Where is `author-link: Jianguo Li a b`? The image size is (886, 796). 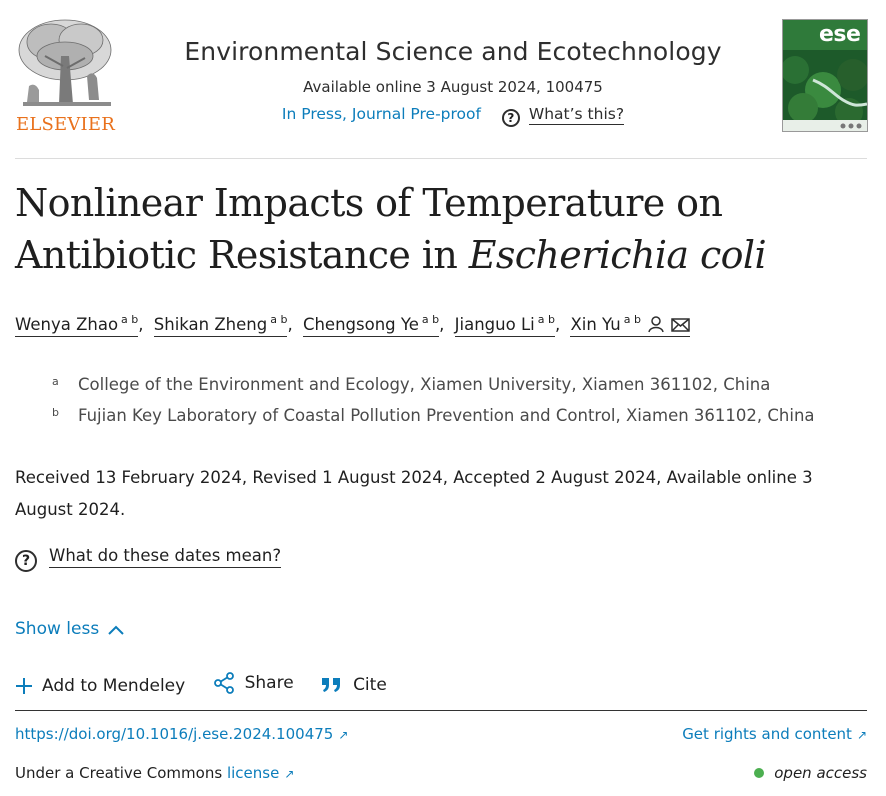 author-link: Jianguo Li a b is located at coordinates (504, 325).